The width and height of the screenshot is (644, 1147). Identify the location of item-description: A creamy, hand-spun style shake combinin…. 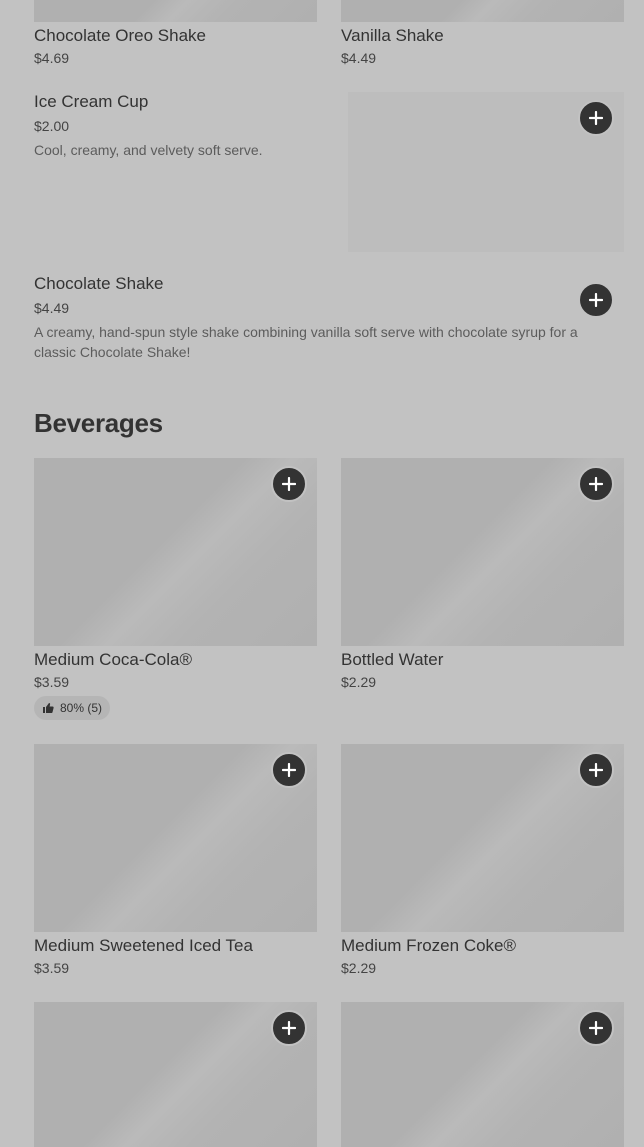
(306, 342).